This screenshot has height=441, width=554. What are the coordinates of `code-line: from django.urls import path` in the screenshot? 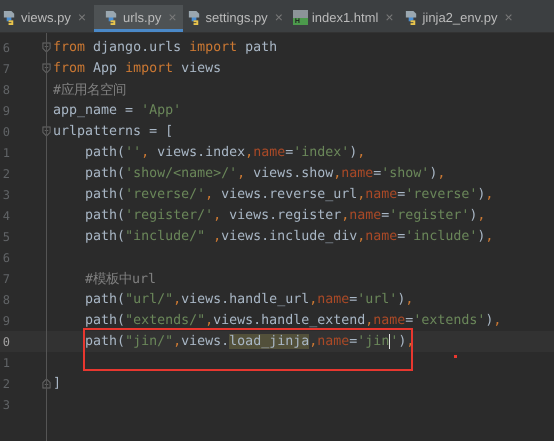 It's located at (165, 47).